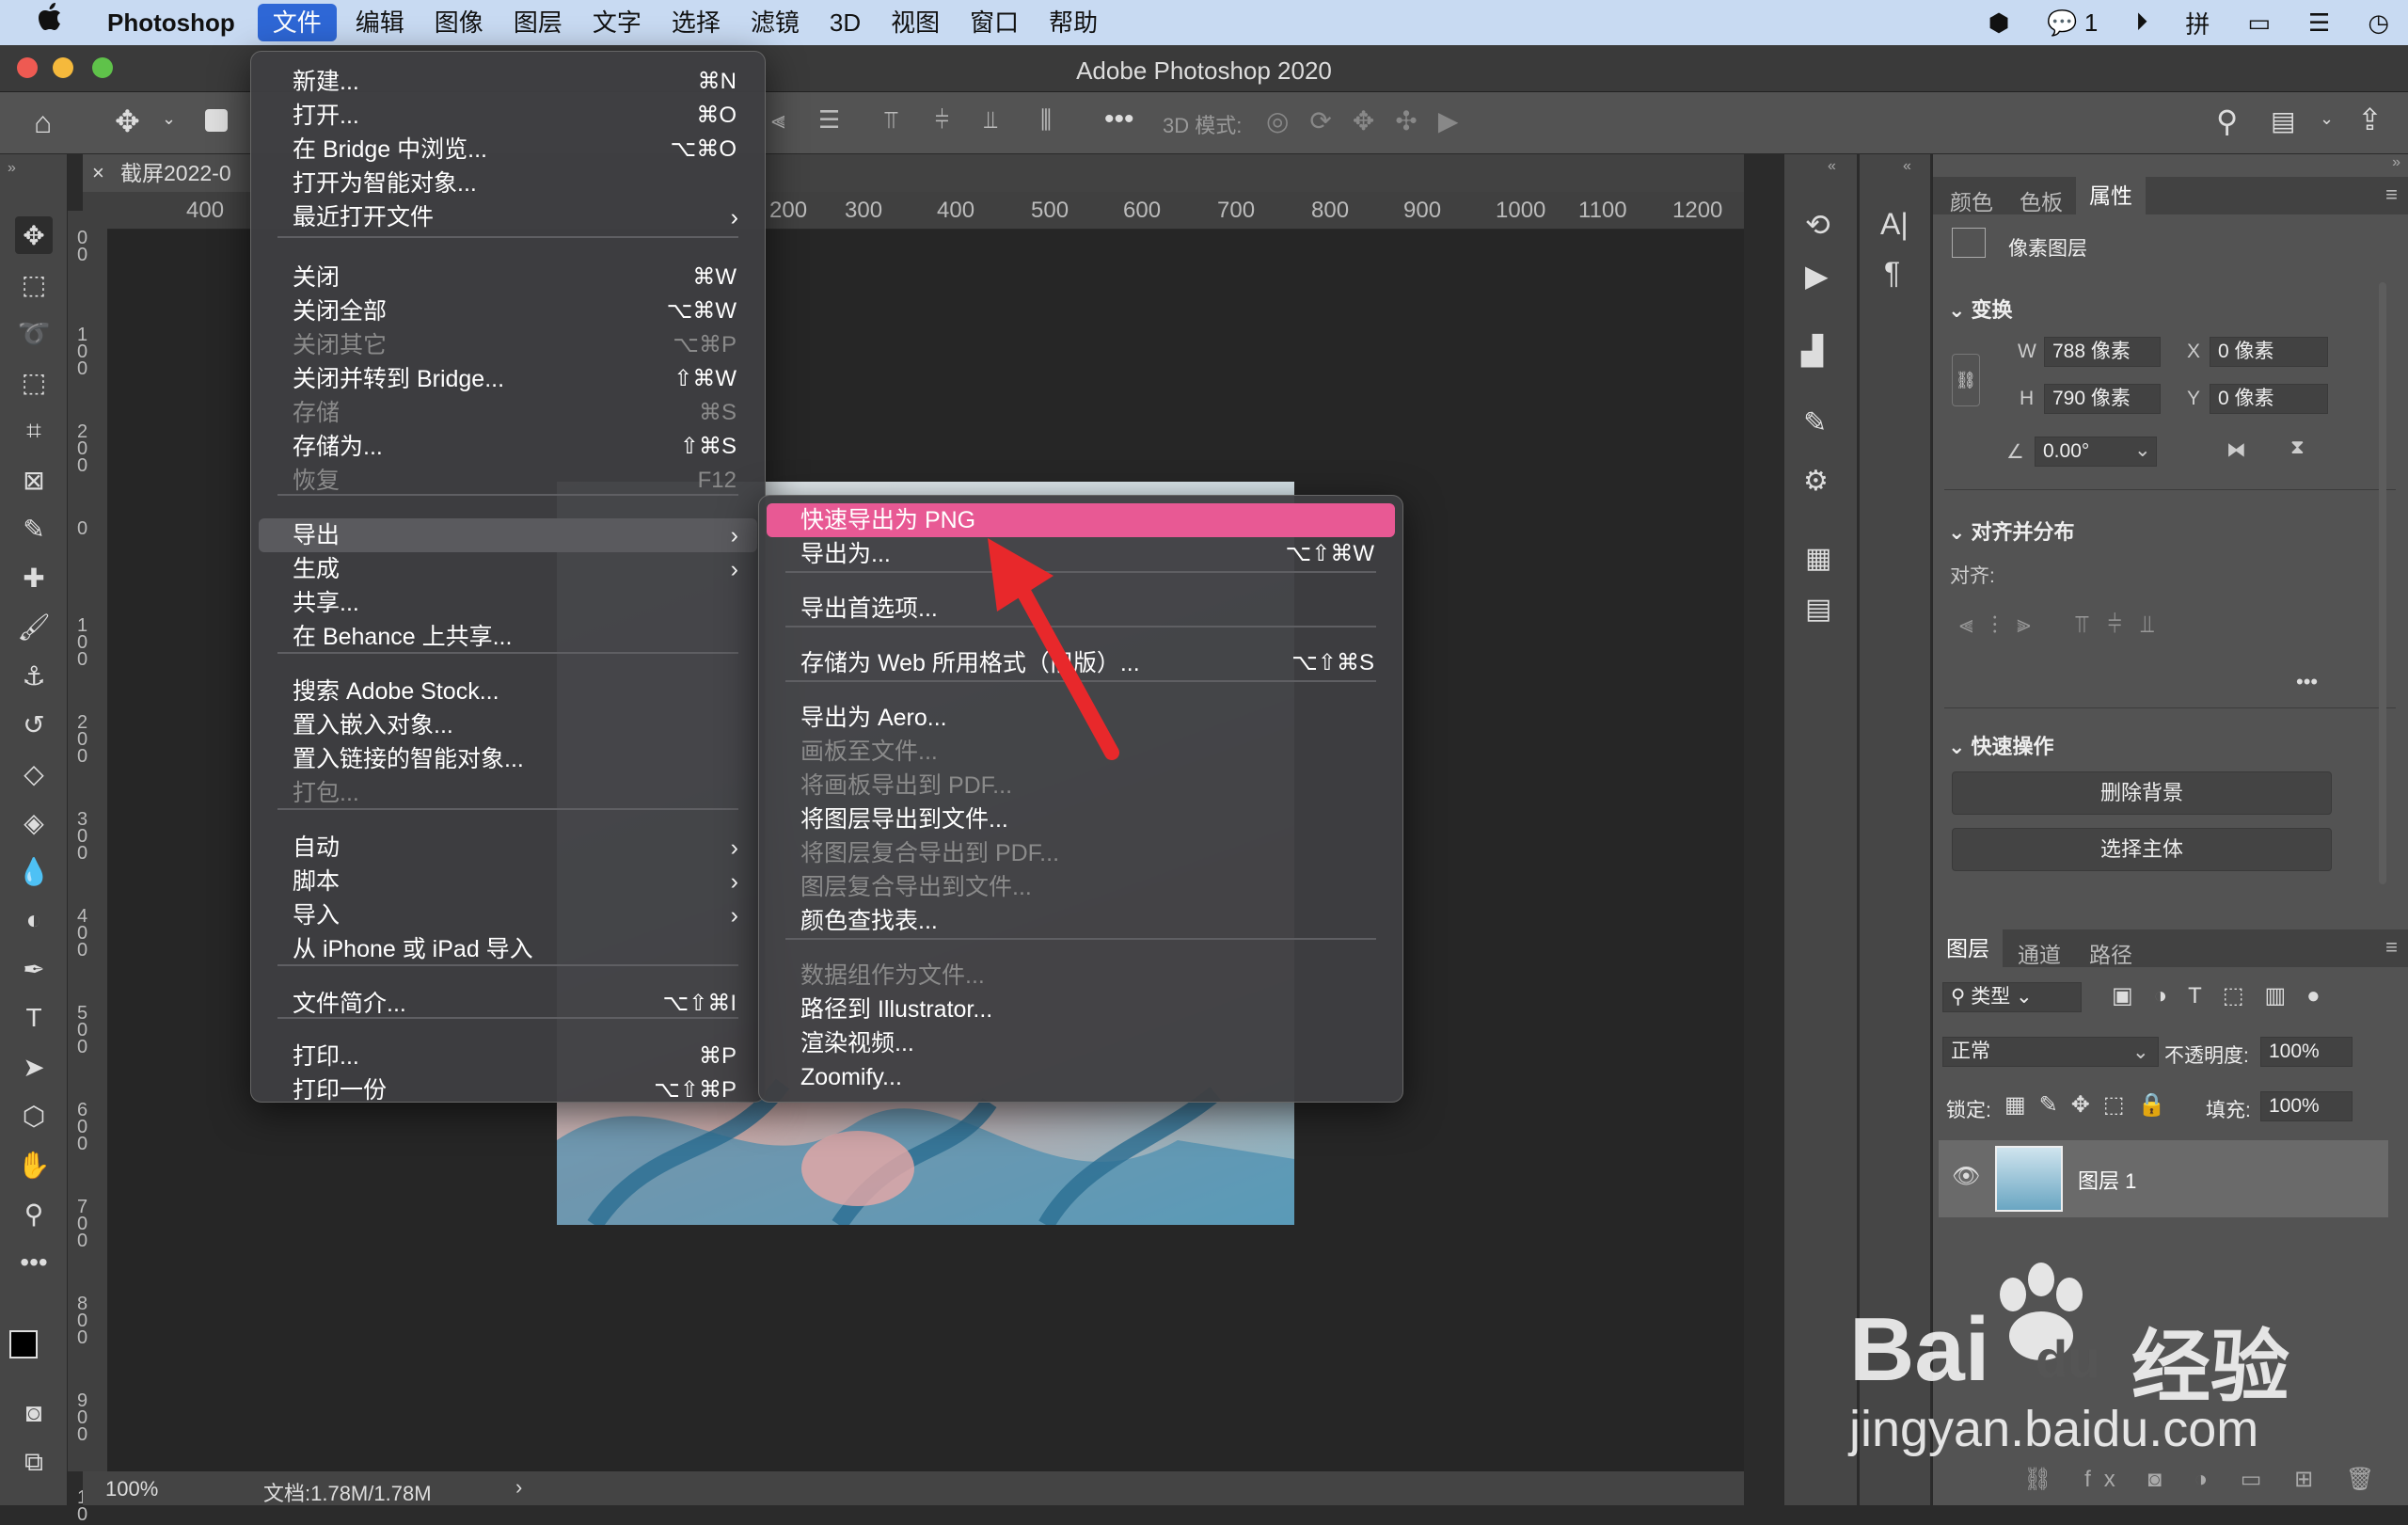  I want to click on file-menu-item: 打印一份 ⌥⇧⌘P, so click(508, 1090).